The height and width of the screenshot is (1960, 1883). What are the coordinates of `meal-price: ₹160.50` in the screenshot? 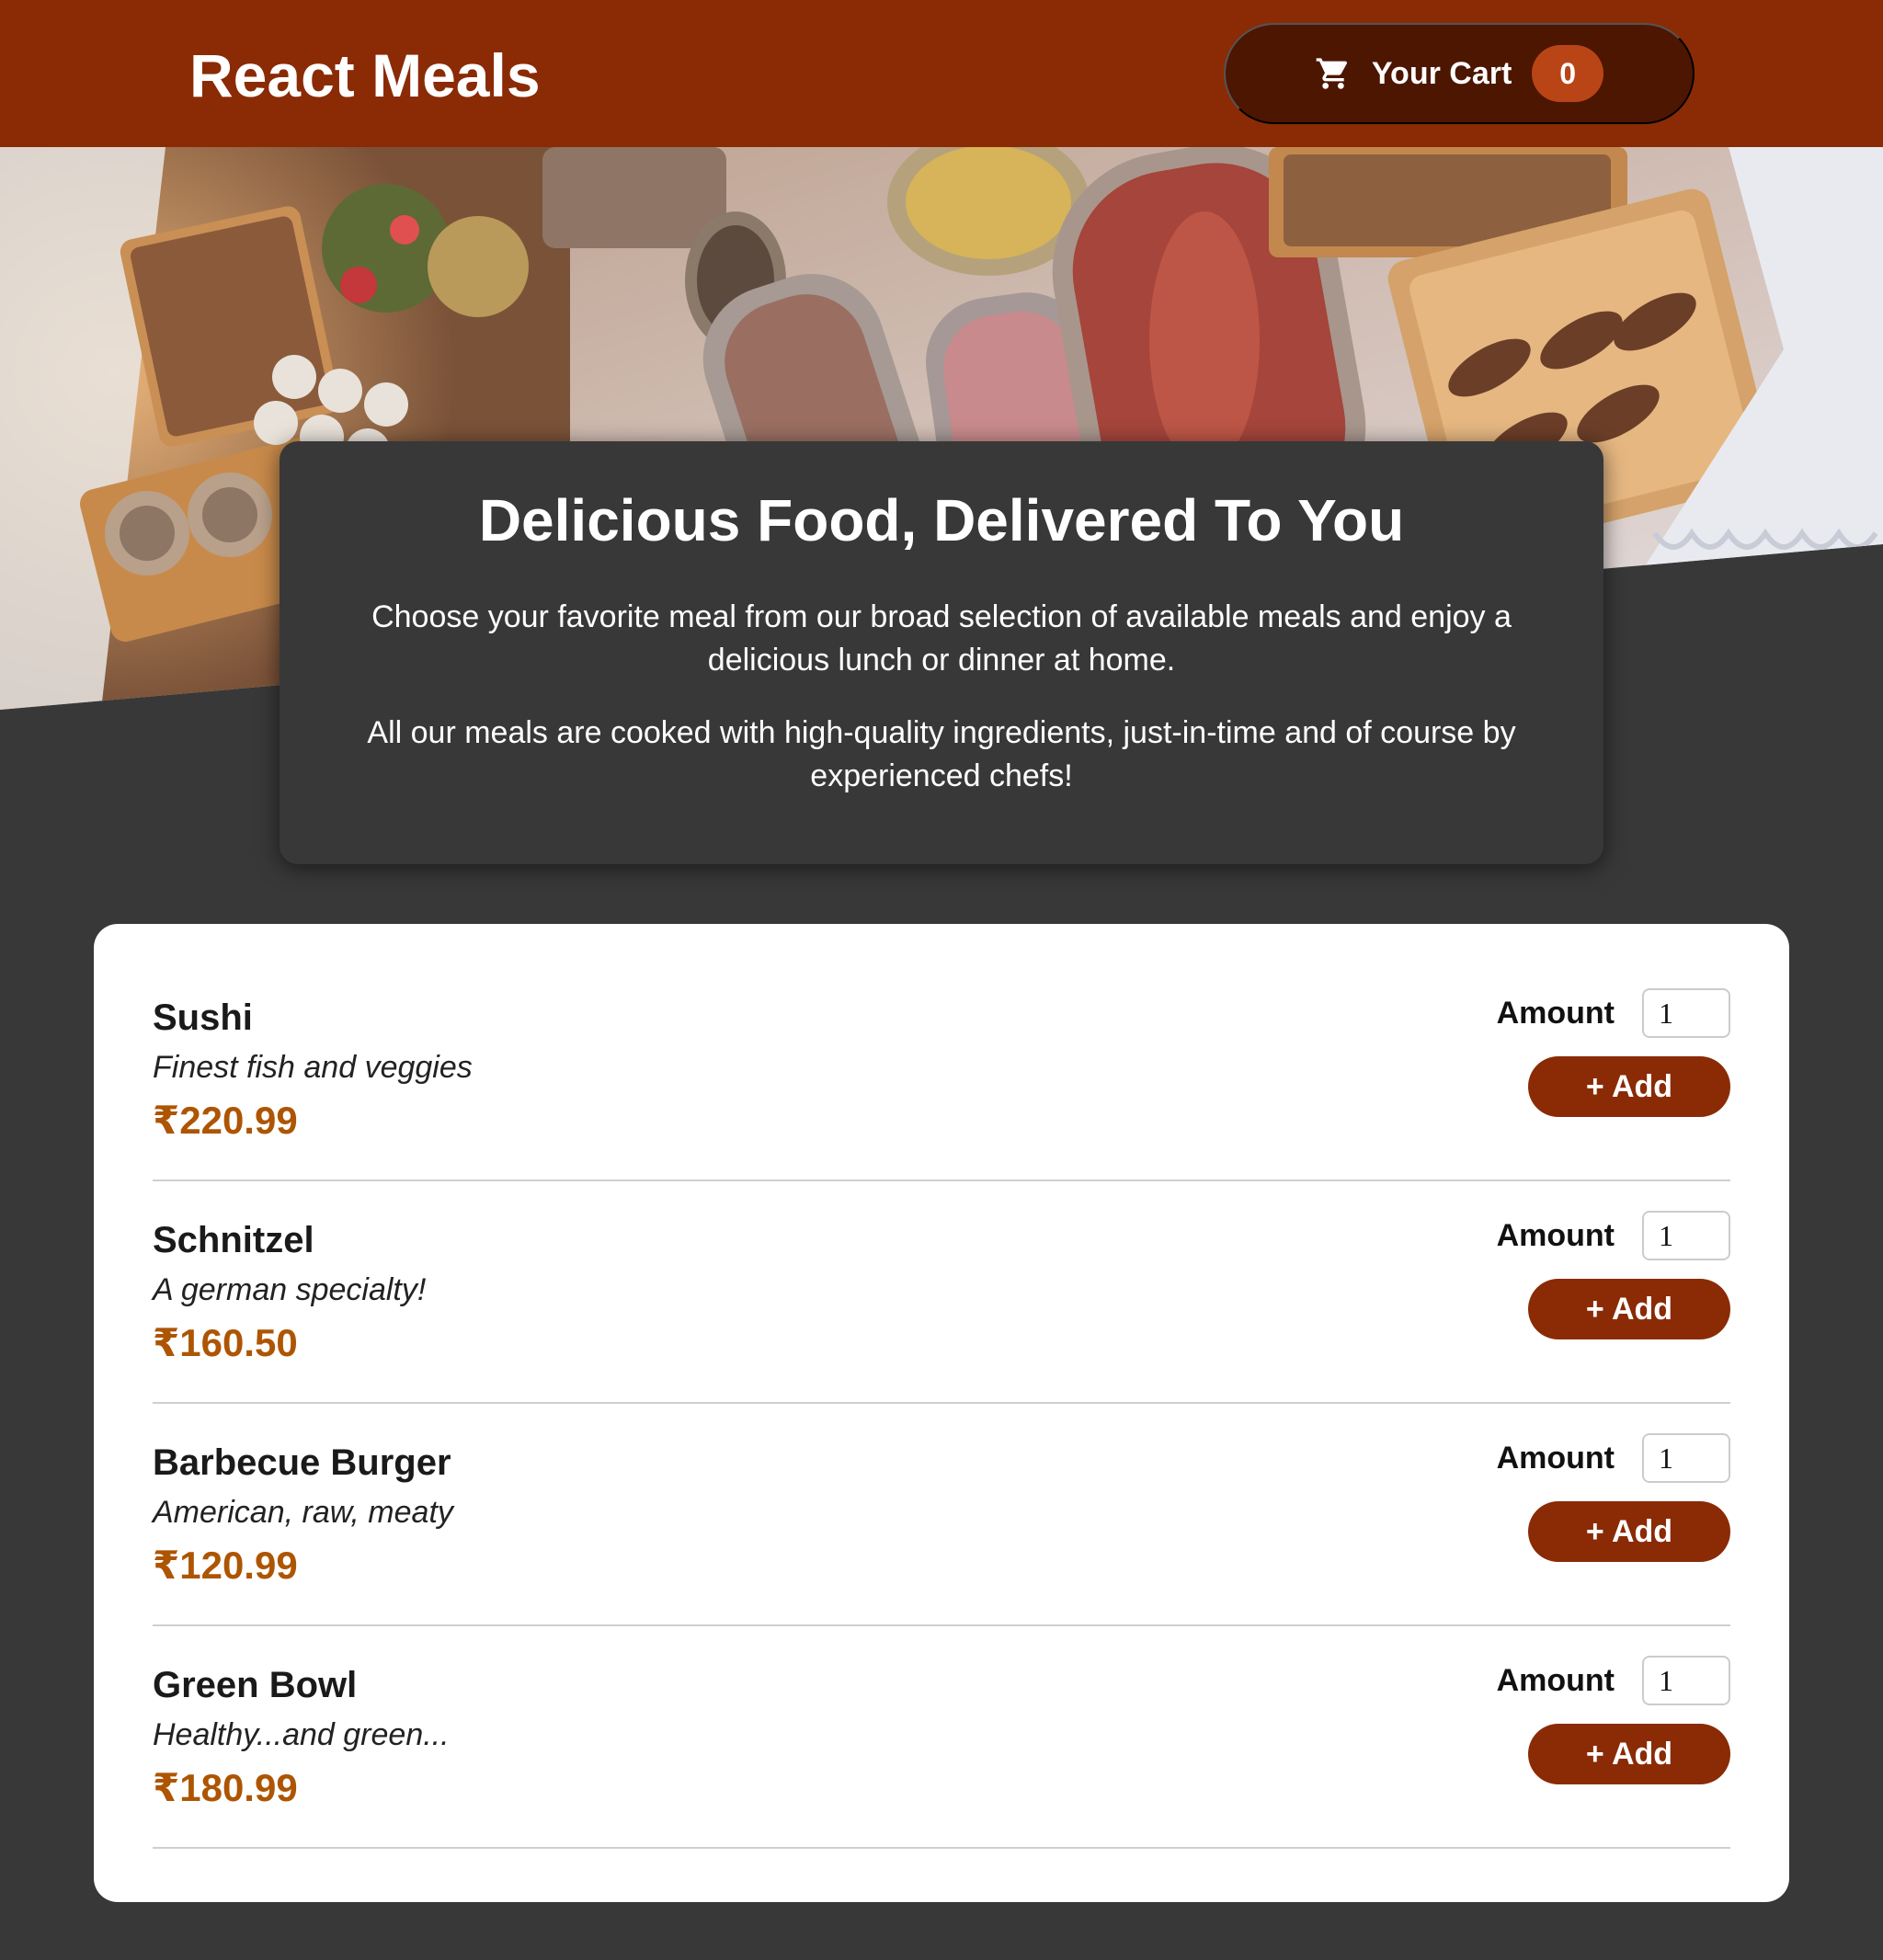 It's located at (225, 1342).